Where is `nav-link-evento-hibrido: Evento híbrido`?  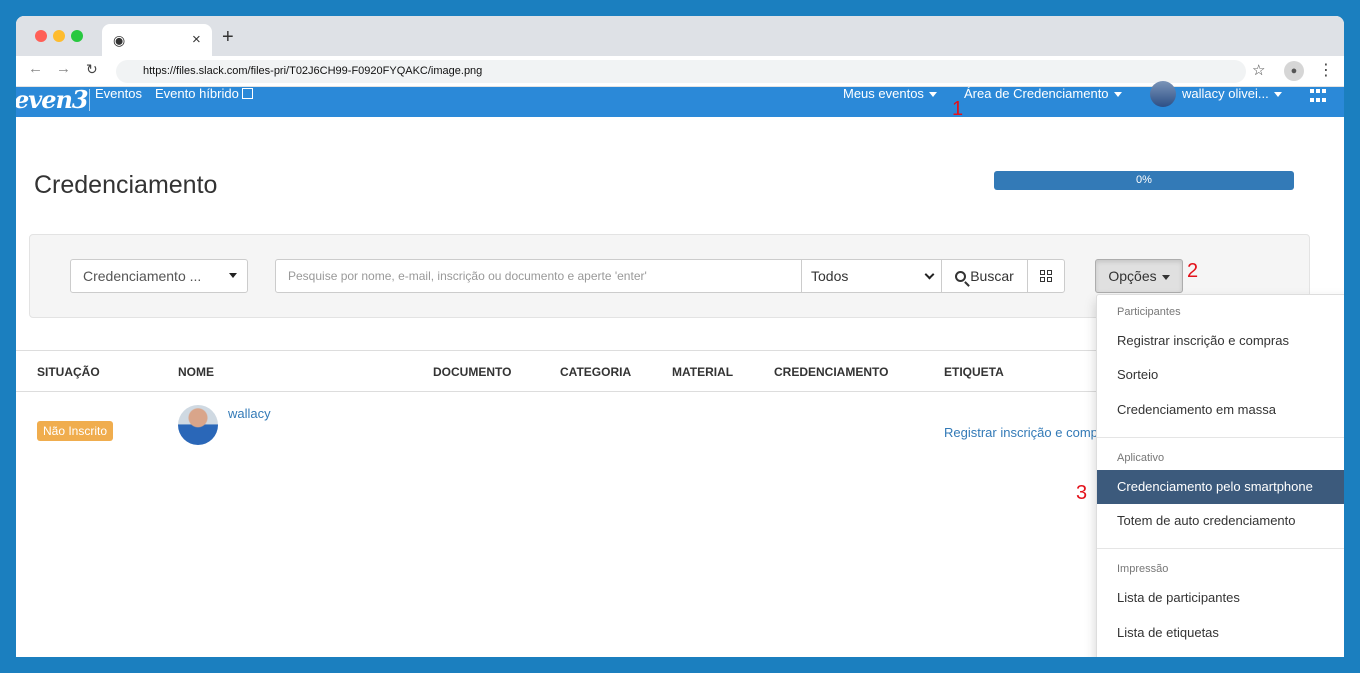
nav-link-evento-hibrido: Evento híbrido is located at coordinates (204, 94).